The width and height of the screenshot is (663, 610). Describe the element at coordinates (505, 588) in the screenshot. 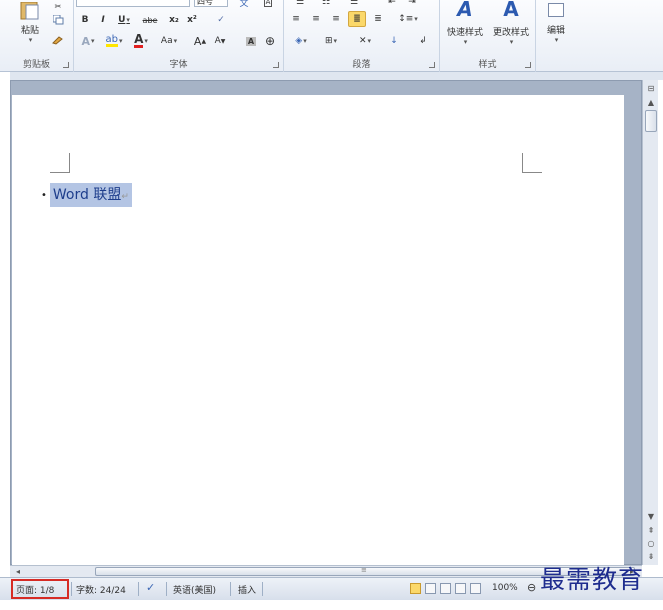

I see `zoom-level: 100%` at that location.